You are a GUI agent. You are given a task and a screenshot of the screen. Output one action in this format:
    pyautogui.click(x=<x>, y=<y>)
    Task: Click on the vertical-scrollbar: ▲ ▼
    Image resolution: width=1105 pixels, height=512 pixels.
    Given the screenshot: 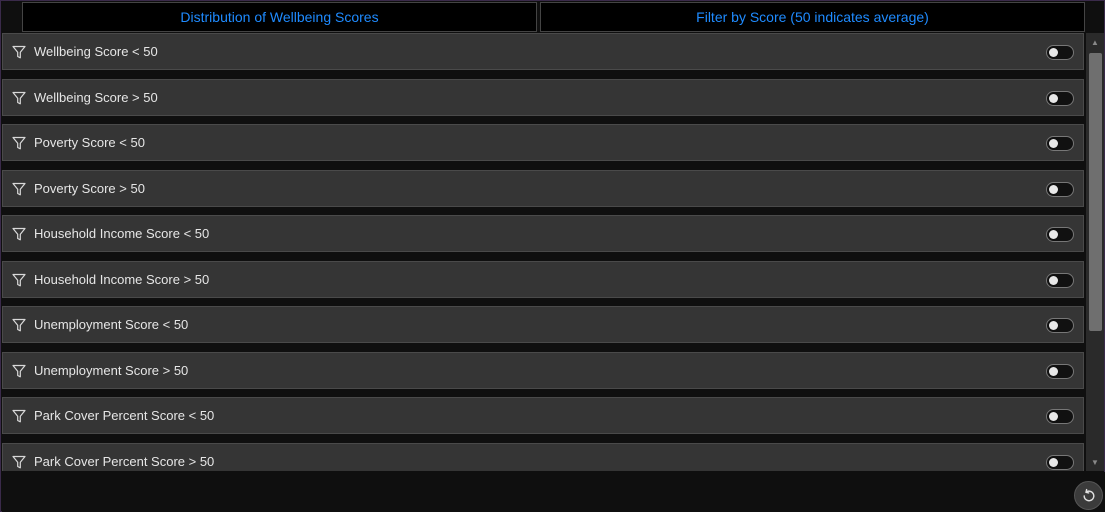 What is the action you would take?
    pyautogui.click(x=1095, y=252)
    